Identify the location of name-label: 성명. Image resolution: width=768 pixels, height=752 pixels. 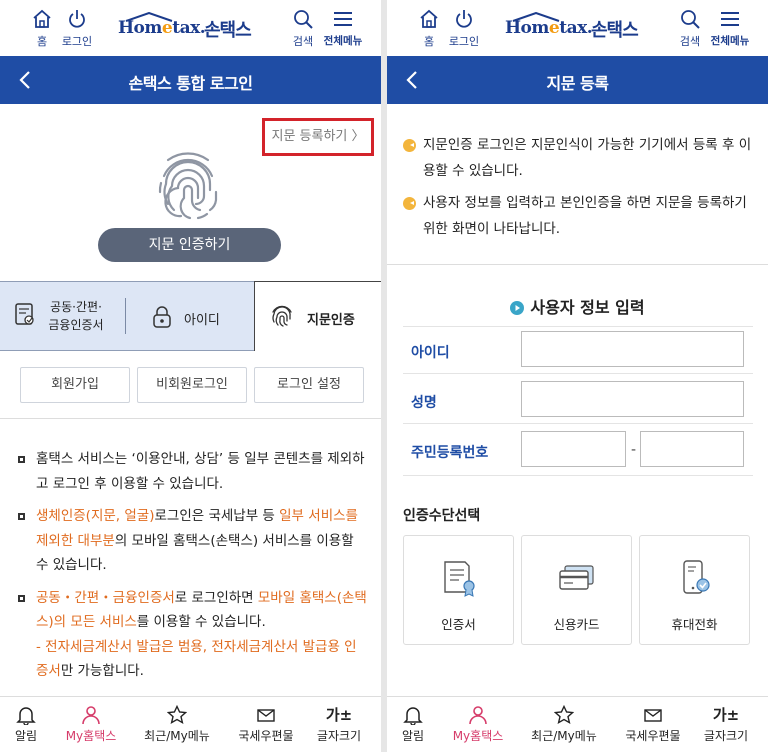
(424, 403).